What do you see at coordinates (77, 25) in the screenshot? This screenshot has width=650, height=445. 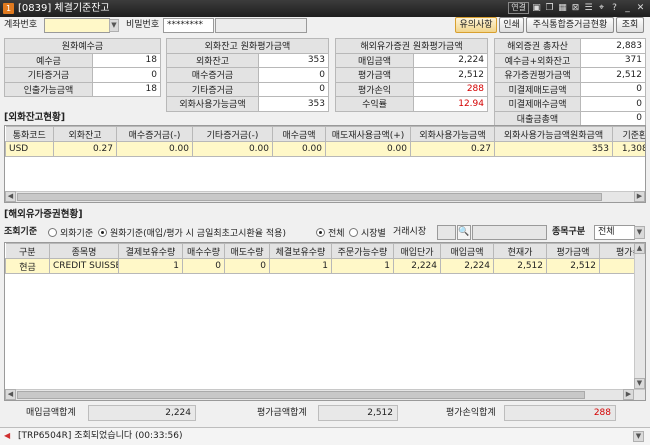 I see `account-input` at bounding box center [77, 25].